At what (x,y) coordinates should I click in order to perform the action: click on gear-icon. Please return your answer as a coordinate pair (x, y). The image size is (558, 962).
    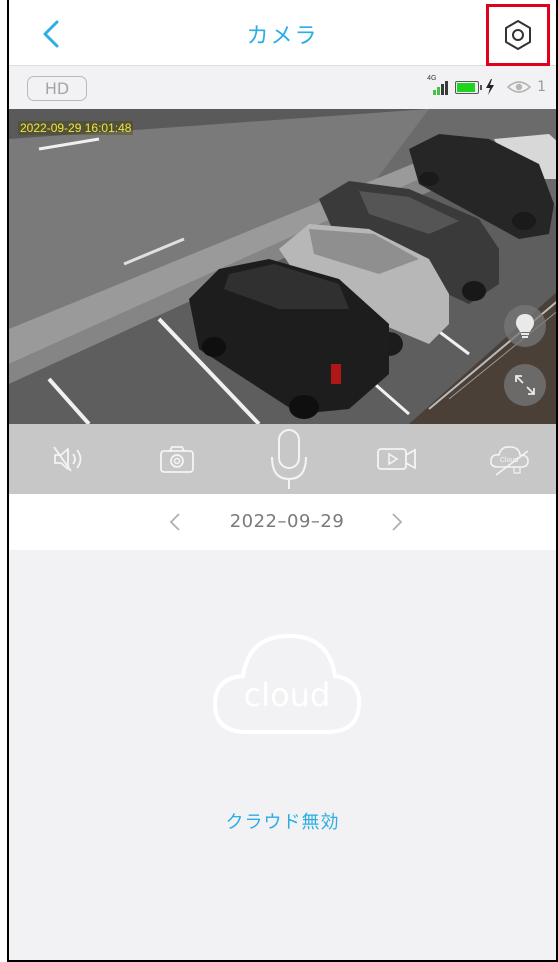
    Looking at the image, I should click on (518, 35).